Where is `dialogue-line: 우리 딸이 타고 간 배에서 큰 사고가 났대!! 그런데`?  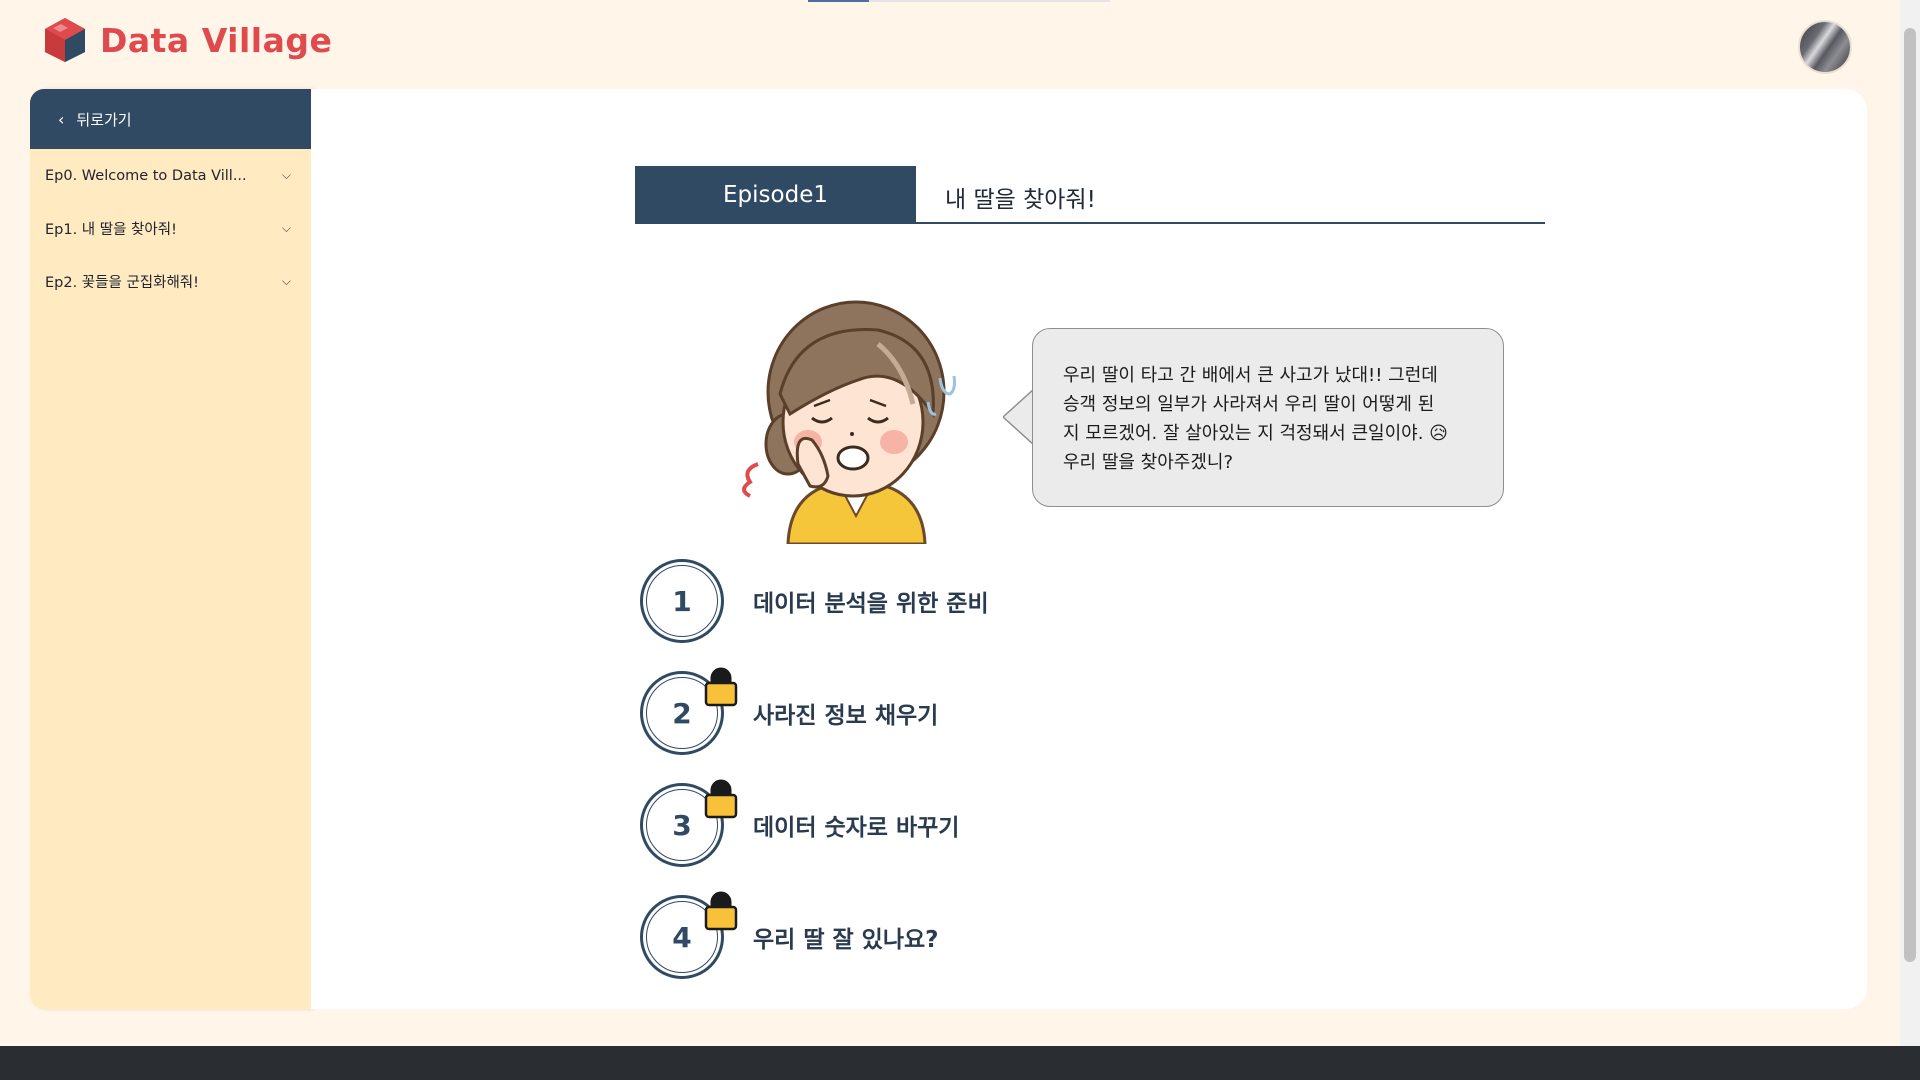
dialogue-line: 우리 딸이 타고 간 배에서 큰 사고가 났대!! 그런데 is located at coordinates (1250, 375).